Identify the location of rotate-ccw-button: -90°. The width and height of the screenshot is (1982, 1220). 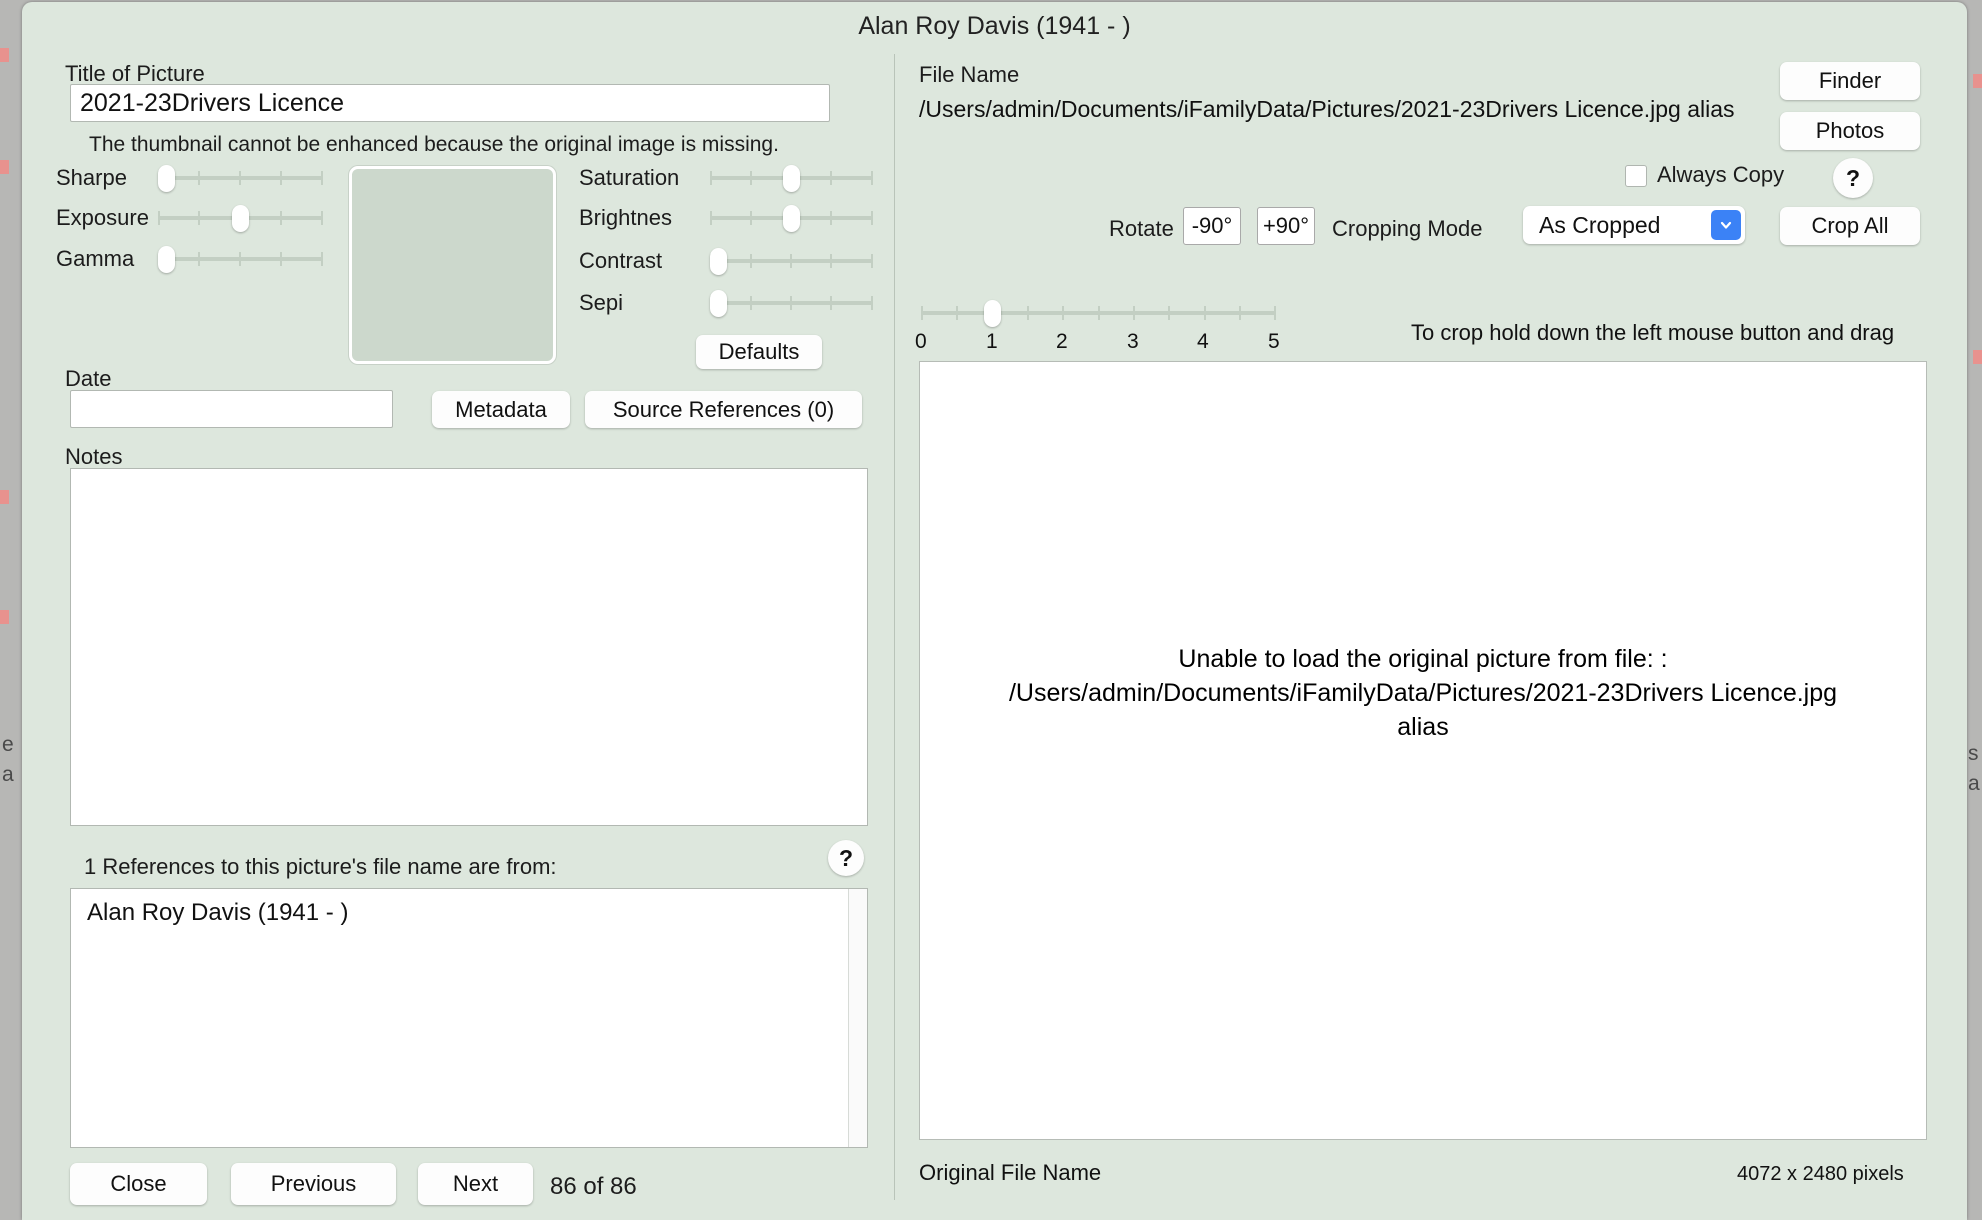
(1212, 226).